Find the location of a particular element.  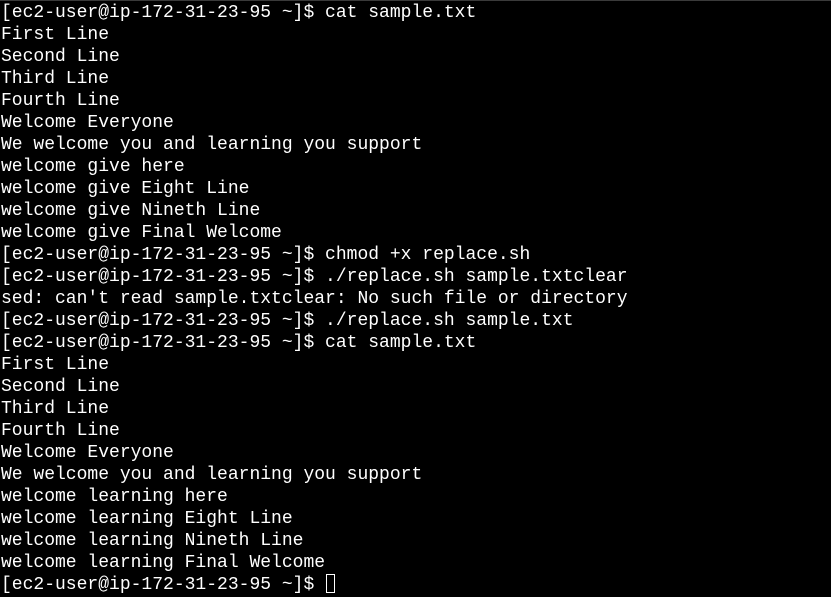

terminal-line: welcome give Final Welcome is located at coordinates (141, 233).